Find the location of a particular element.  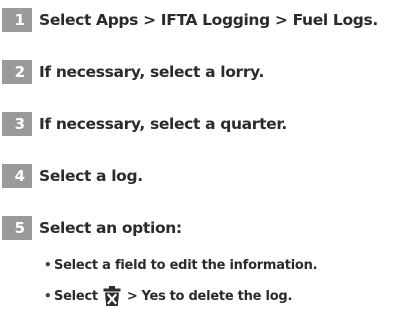

option-delete-prefix: Select is located at coordinates (76, 296).